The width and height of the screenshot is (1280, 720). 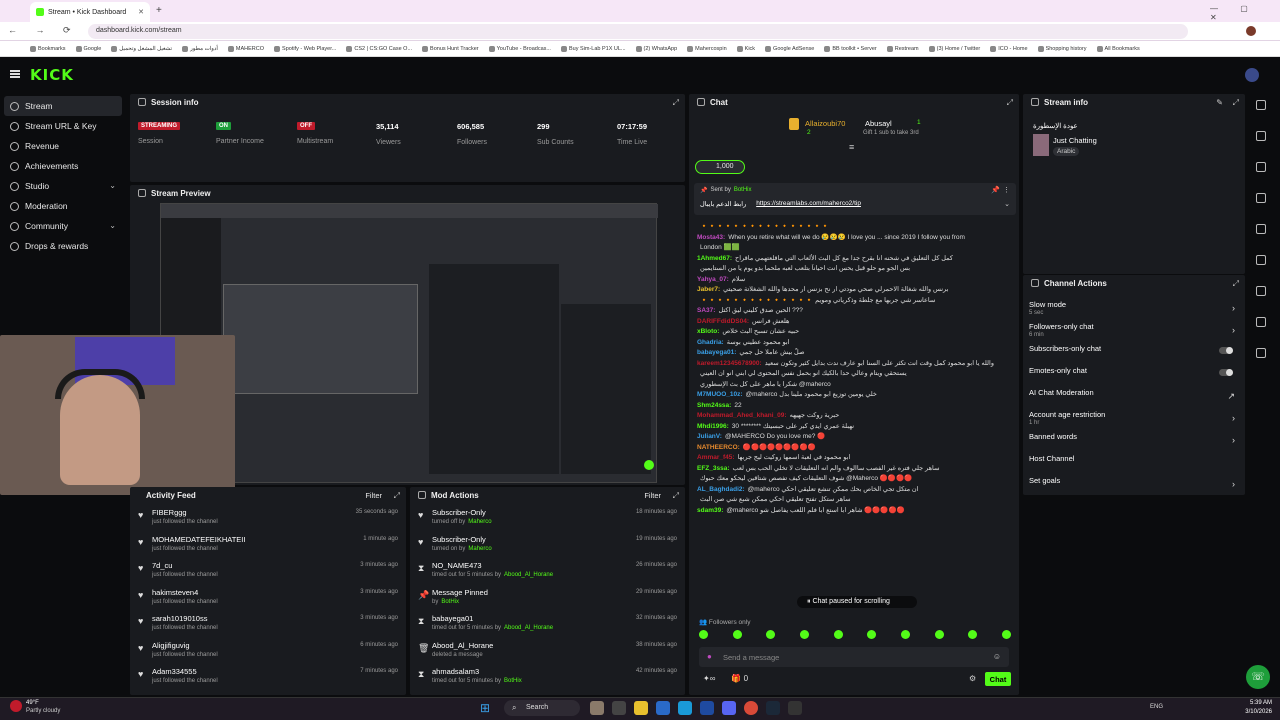 What do you see at coordinates (1075, 140) in the screenshot?
I see `stream-category: Just Chatting` at bounding box center [1075, 140].